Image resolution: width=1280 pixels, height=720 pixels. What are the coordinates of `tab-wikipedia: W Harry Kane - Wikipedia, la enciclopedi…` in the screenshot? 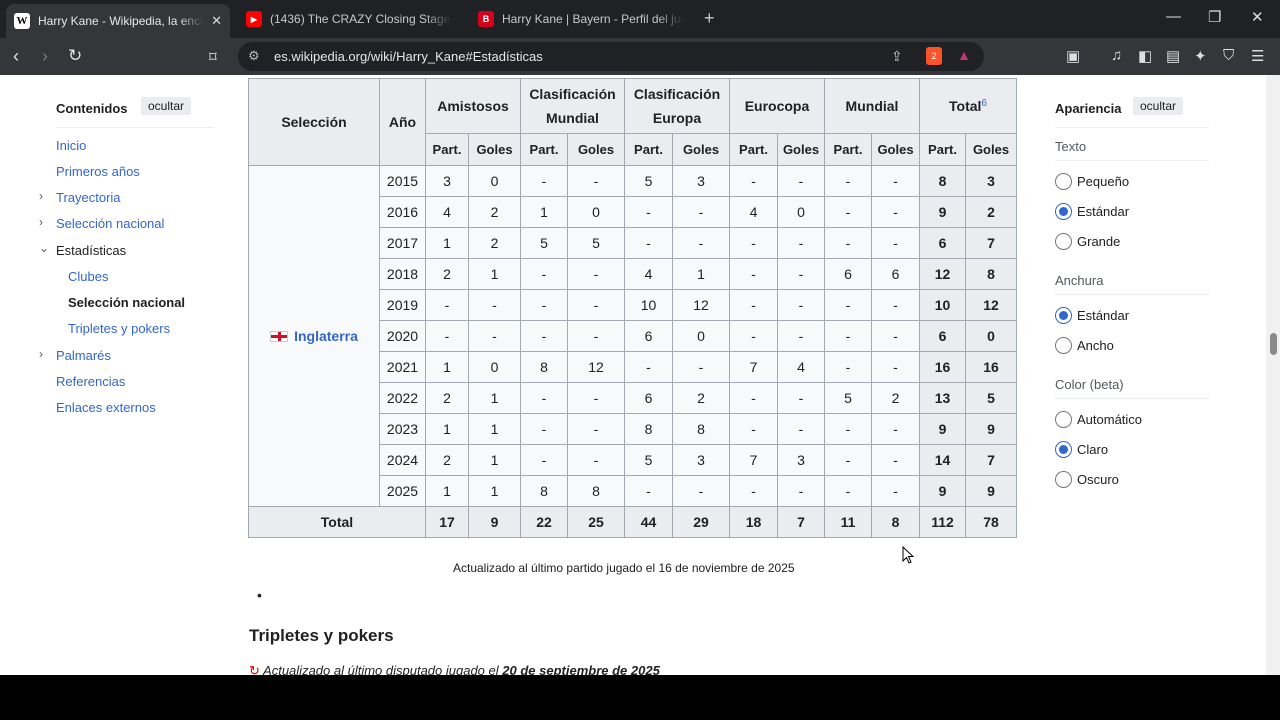 It's located at (118, 21).